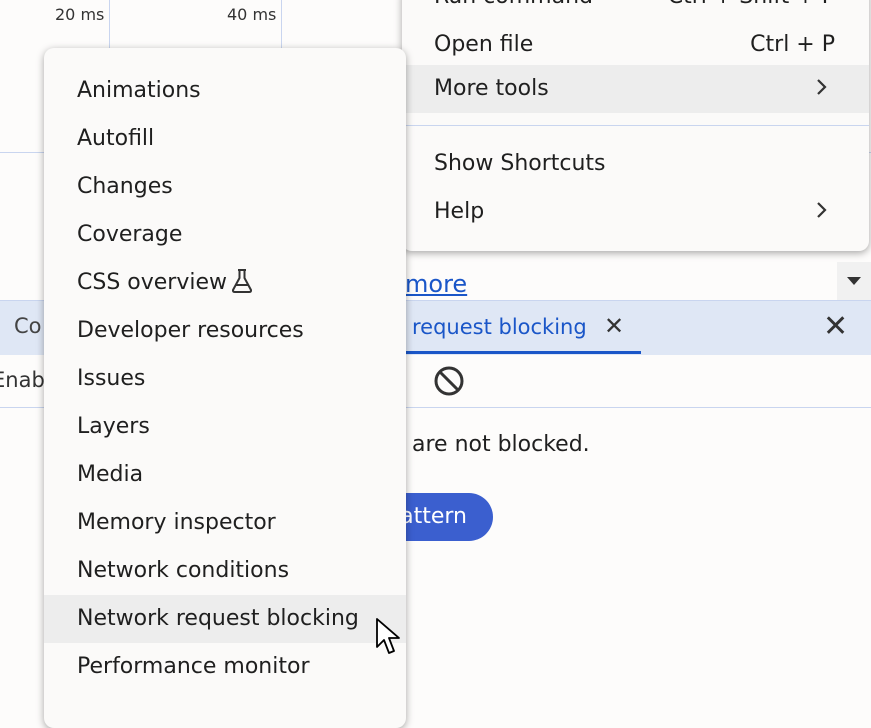 This screenshot has width=871, height=728. Describe the element at coordinates (484, 44) in the screenshot. I see `menu-item-label: Open file` at that location.